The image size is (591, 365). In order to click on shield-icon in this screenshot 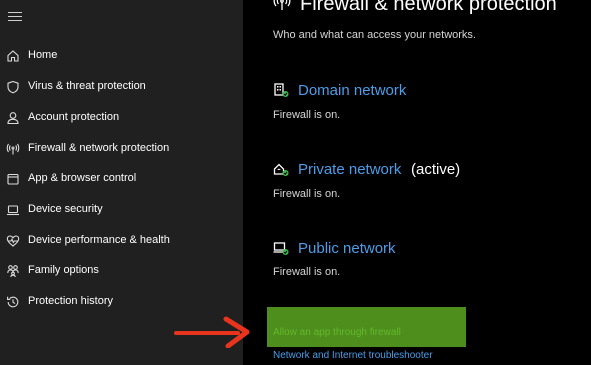, I will do `click(13, 87)`.